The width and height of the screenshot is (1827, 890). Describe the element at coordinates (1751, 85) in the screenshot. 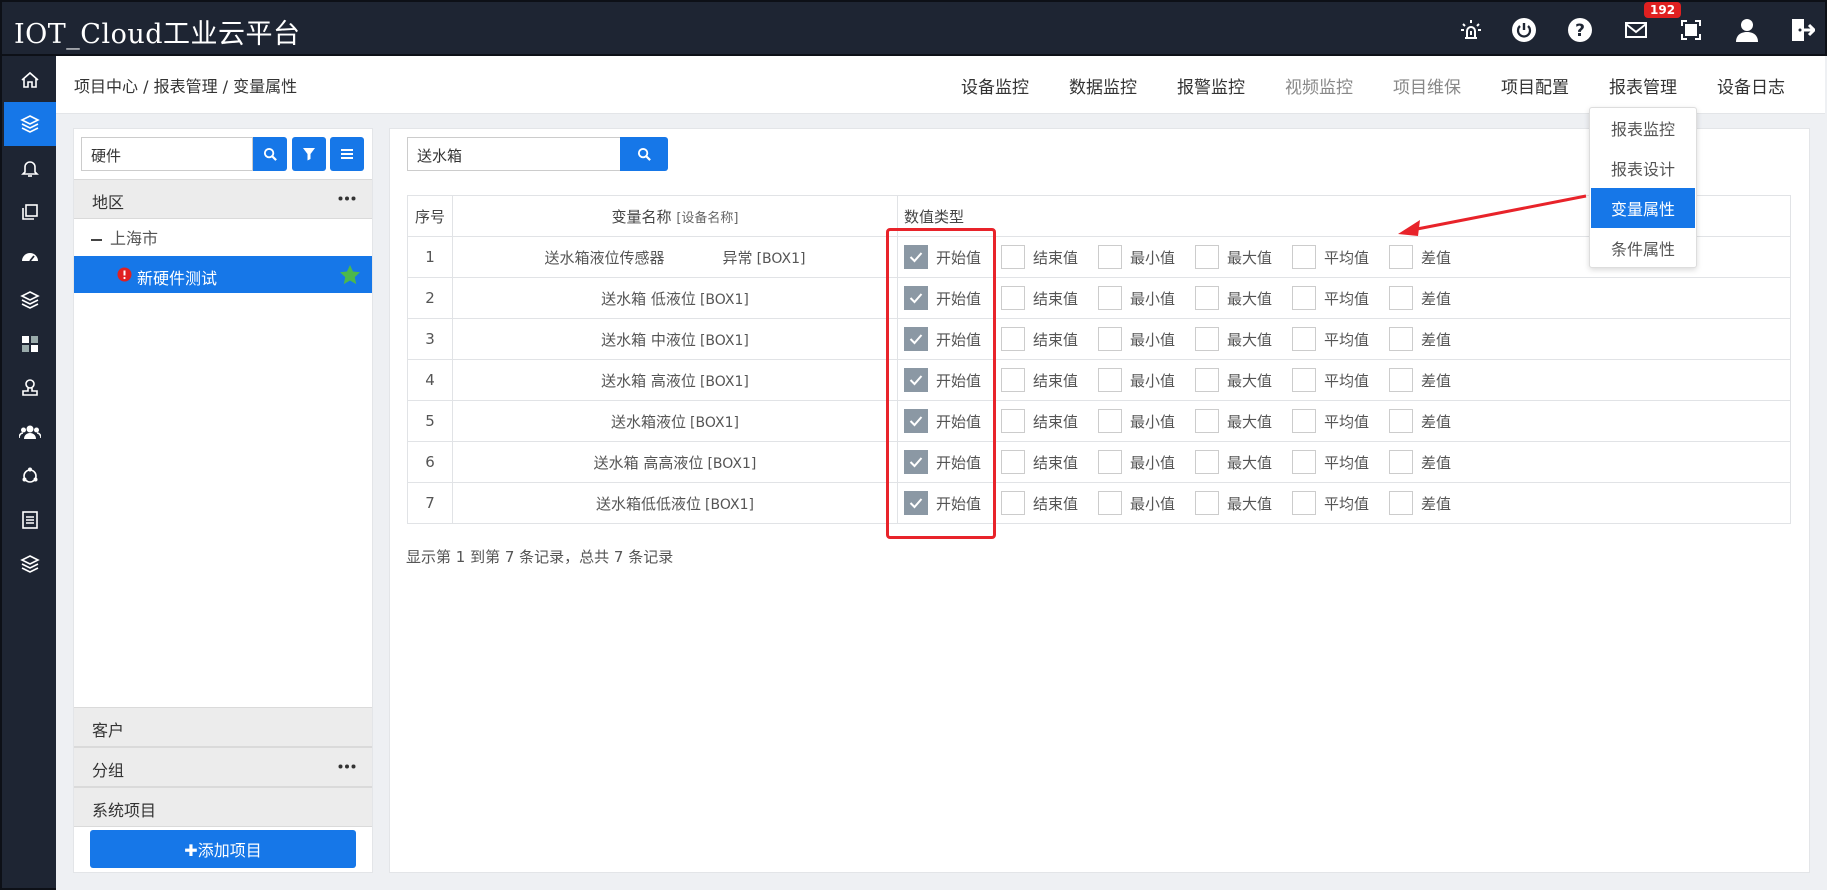

I see `menu-device-log: 设备日志` at that location.